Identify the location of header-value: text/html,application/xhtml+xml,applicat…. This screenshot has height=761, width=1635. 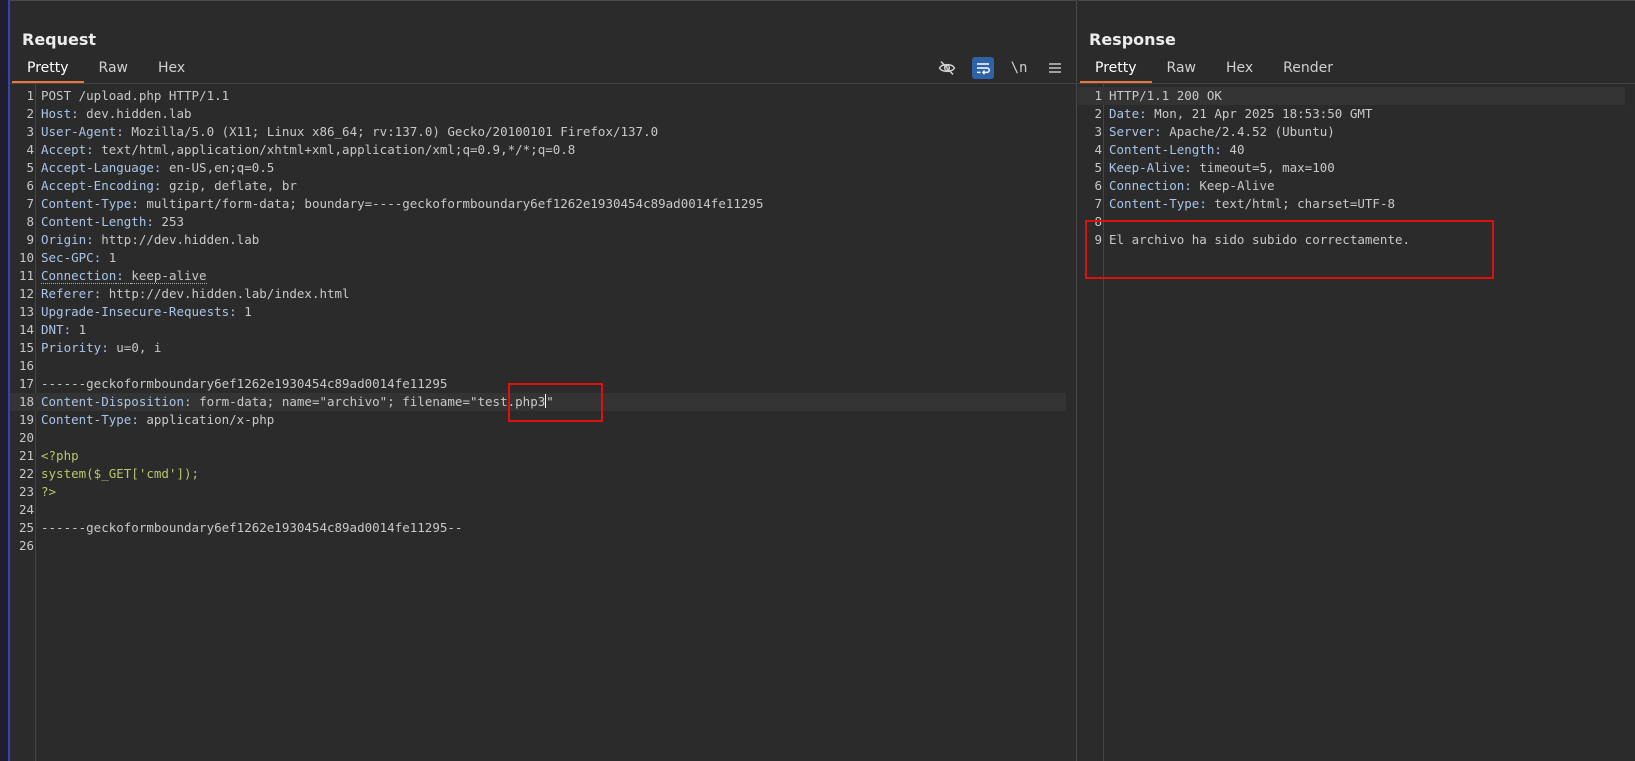
(338, 149).